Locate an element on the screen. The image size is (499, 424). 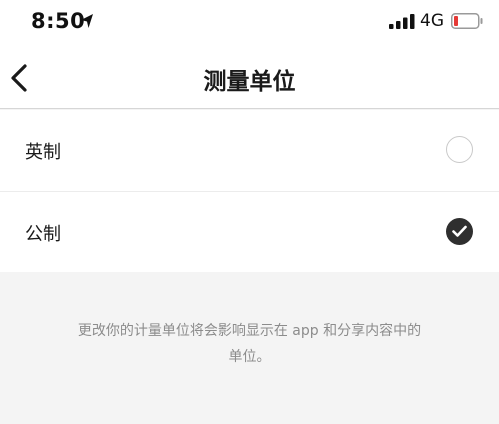
battery-low-icon is located at coordinates (467, 21).